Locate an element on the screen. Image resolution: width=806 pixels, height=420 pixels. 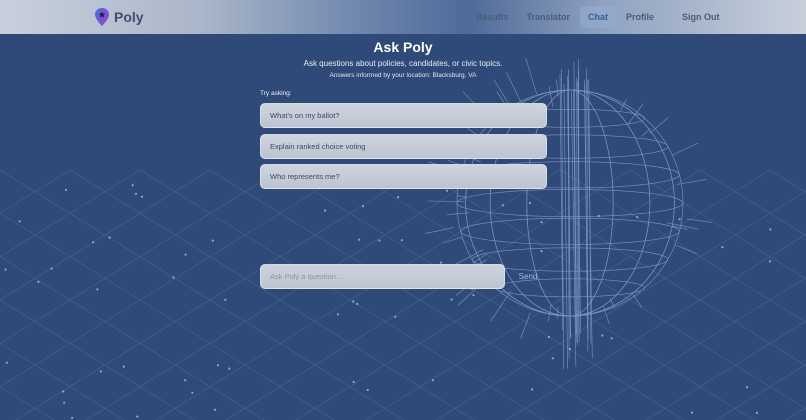
map-pin-icon is located at coordinates (102, 17).